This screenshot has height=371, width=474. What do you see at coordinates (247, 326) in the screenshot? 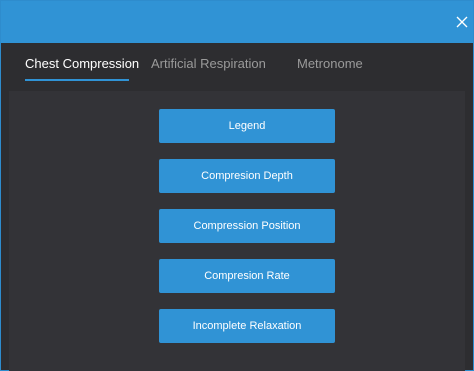
I see `incomplete-relaxation-button: Incomplete Relaxation` at bounding box center [247, 326].